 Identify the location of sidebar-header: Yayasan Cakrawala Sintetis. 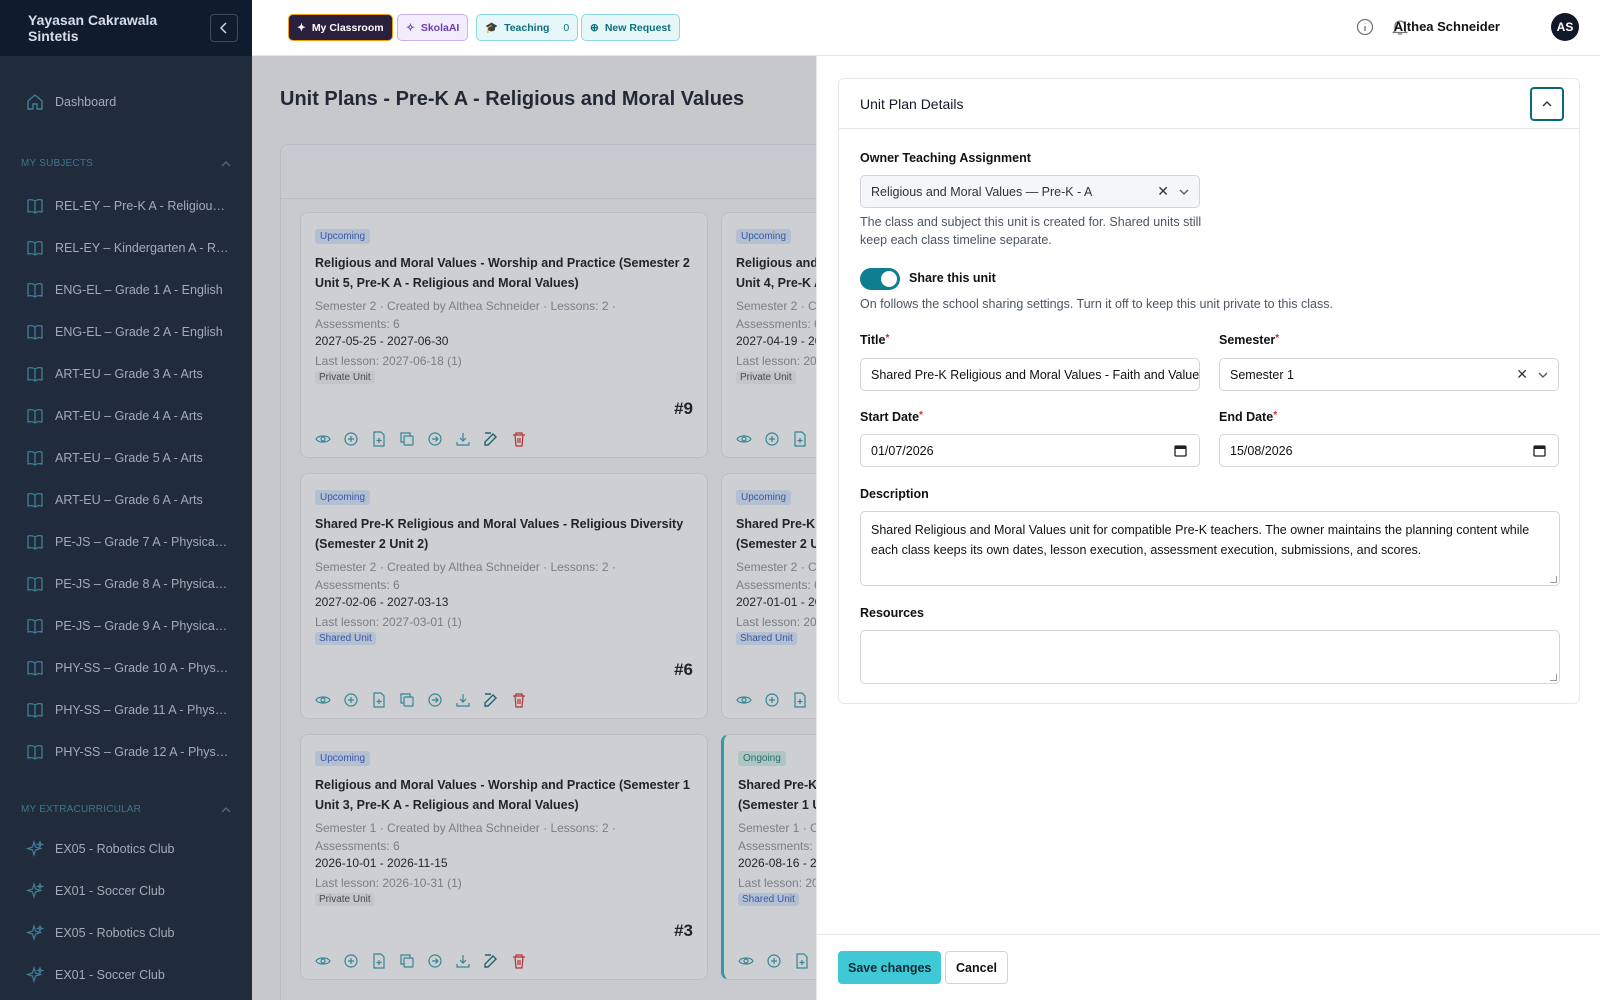
(126, 27).